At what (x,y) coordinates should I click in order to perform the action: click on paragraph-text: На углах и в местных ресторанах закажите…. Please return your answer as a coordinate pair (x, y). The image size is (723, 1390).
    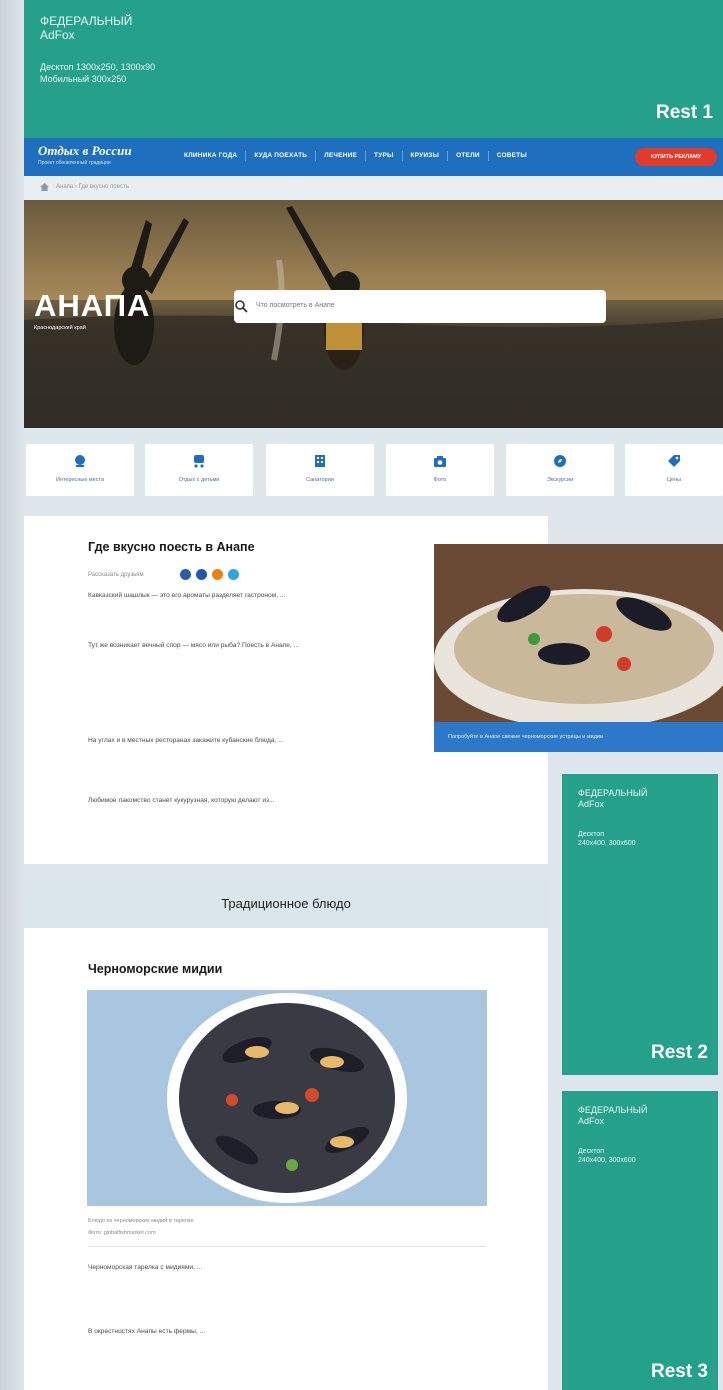
    Looking at the image, I should click on (186, 740).